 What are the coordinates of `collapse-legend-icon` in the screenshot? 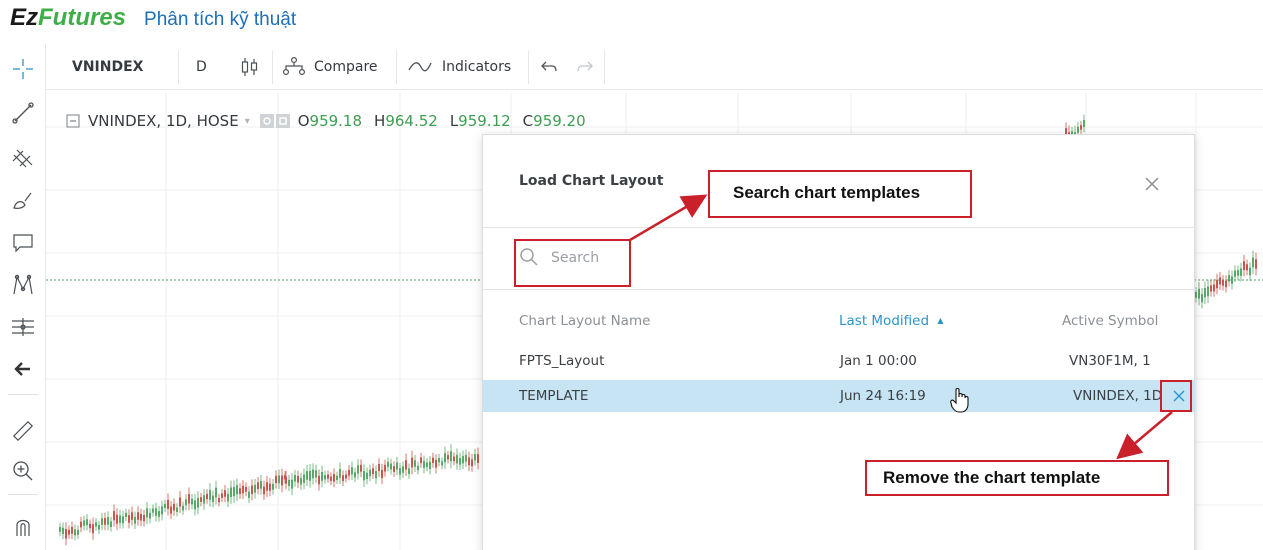 It's located at (73, 121).